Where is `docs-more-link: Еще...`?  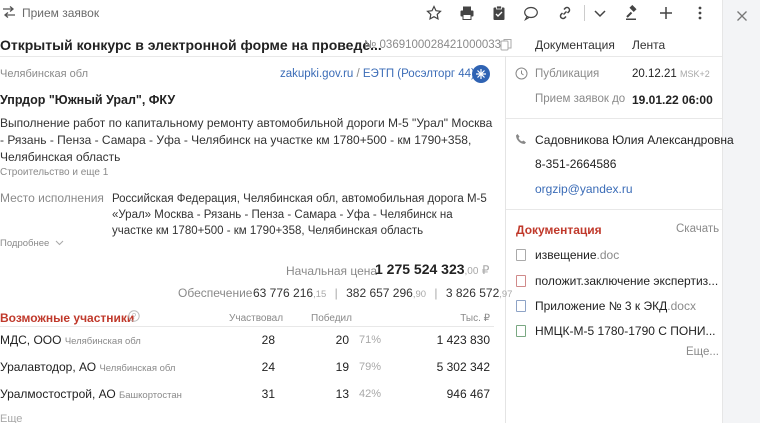
docs-more-link: Еще... is located at coordinates (702, 352).